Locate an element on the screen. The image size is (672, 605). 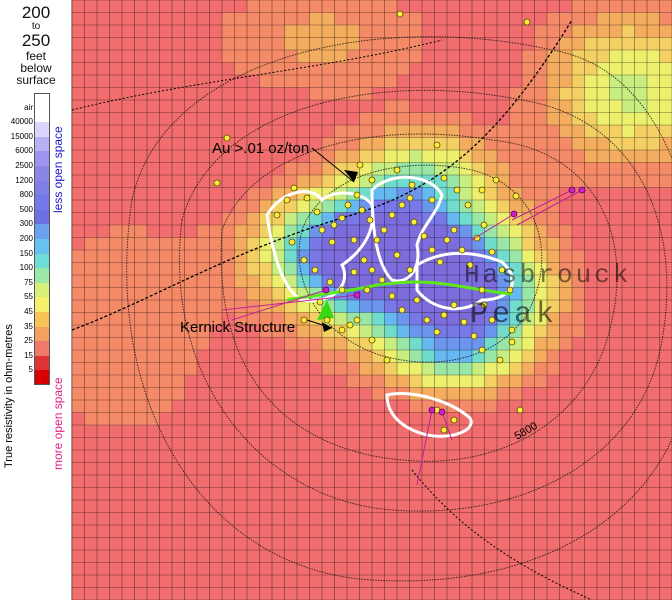
peak-label: Peak is located at coordinates (514, 315).